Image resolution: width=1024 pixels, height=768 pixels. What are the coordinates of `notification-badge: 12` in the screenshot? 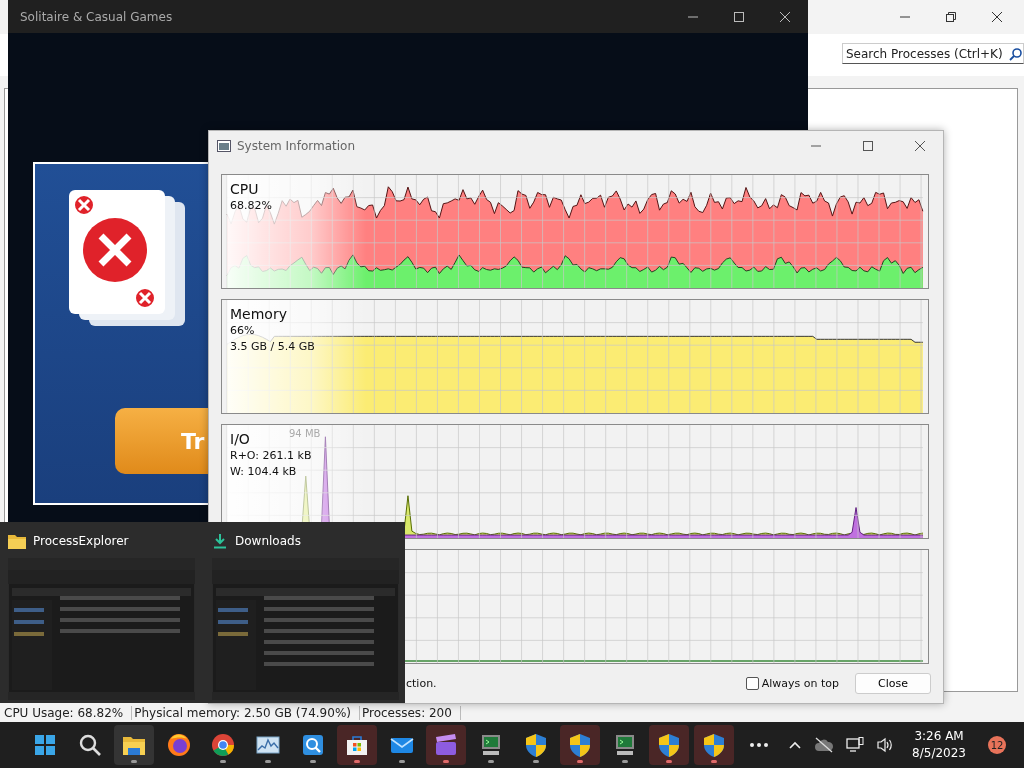 It's located at (997, 745).